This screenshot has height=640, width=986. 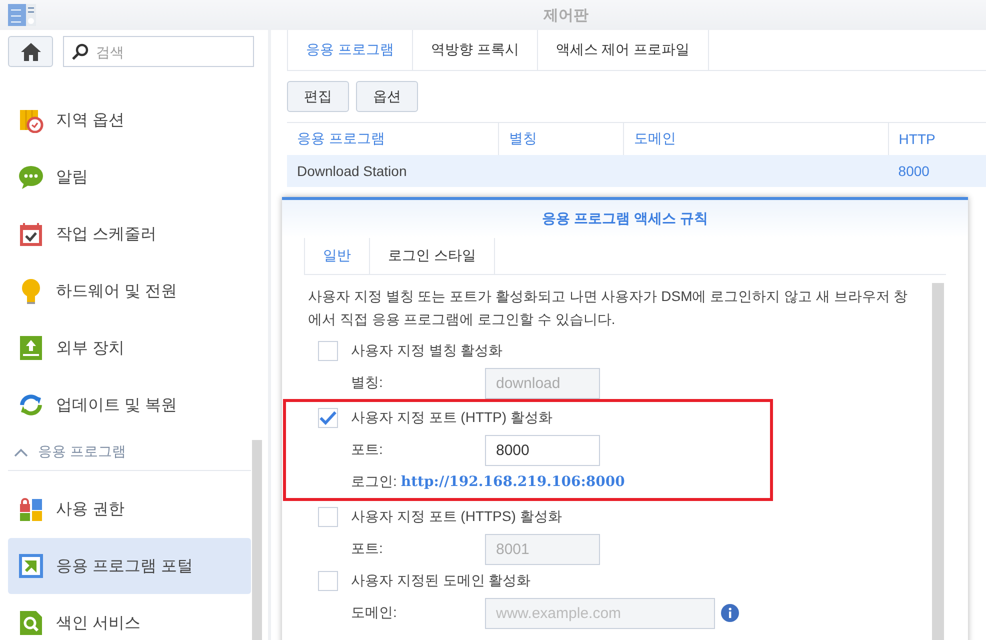 What do you see at coordinates (129, 234) in the screenshot?
I see `sidebar-item: 작업 스케줄러` at bounding box center [129, 234].